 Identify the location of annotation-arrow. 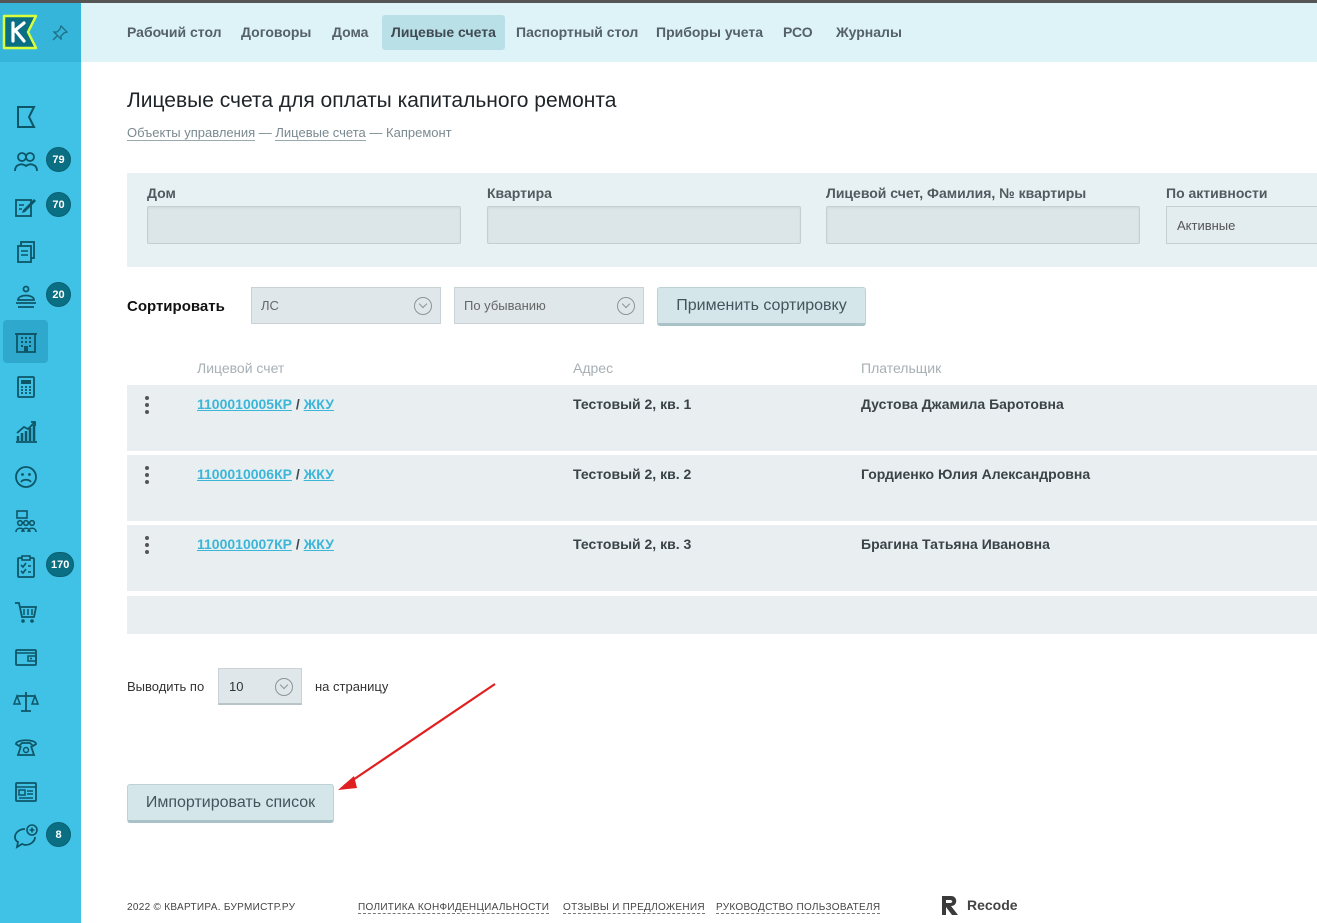
(417, 736).